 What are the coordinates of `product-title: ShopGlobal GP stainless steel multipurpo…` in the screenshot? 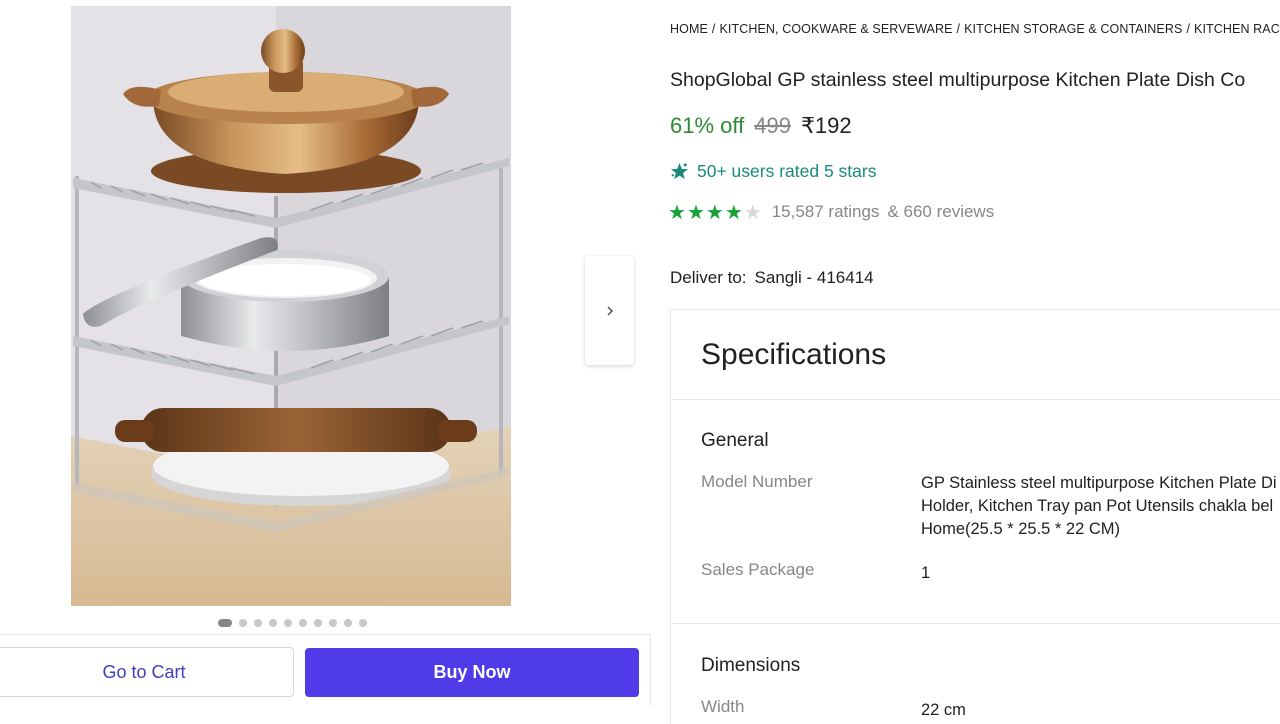 It's located at (958, 80).